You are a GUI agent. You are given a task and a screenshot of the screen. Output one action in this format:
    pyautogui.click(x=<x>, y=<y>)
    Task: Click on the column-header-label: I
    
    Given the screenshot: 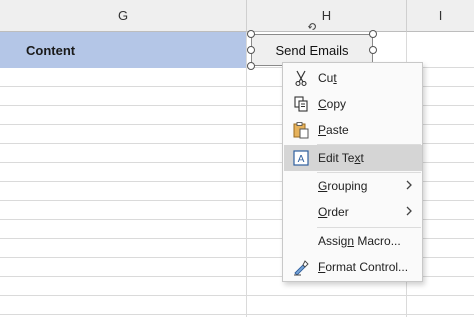 What is the action you would take?
    pyautogui.click(x=440, y=15)
    